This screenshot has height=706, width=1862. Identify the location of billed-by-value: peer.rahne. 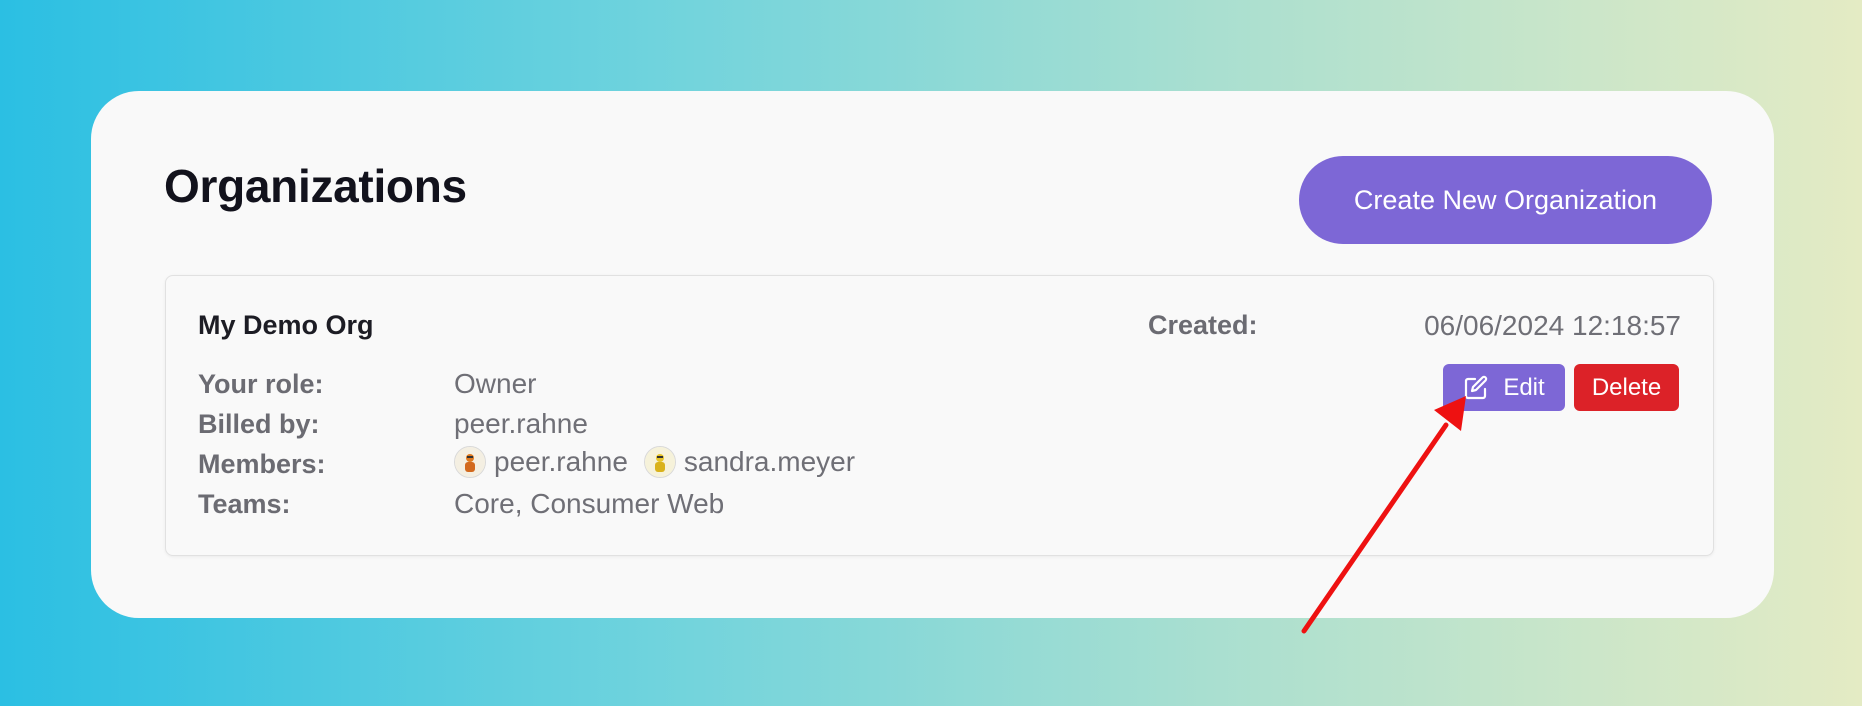
(521, 423).